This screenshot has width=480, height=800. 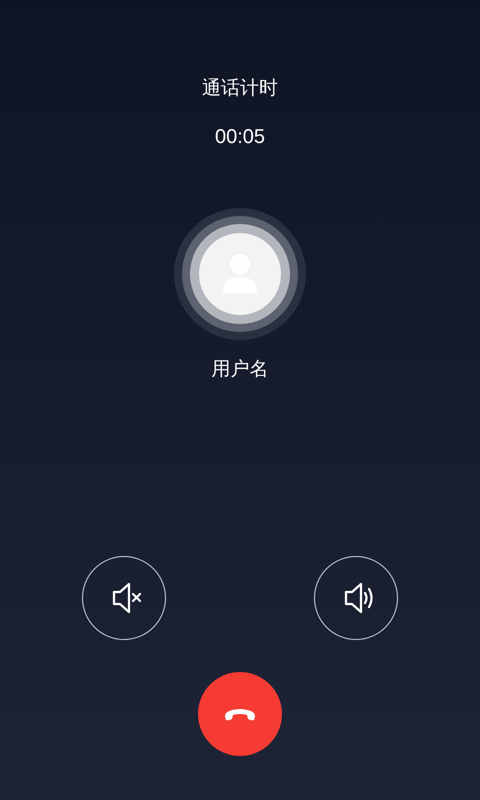 What do you see at coordinates (240, 137) in the screenshot?
I see `call-timer: 00:05` at bounding box center [240, 137].